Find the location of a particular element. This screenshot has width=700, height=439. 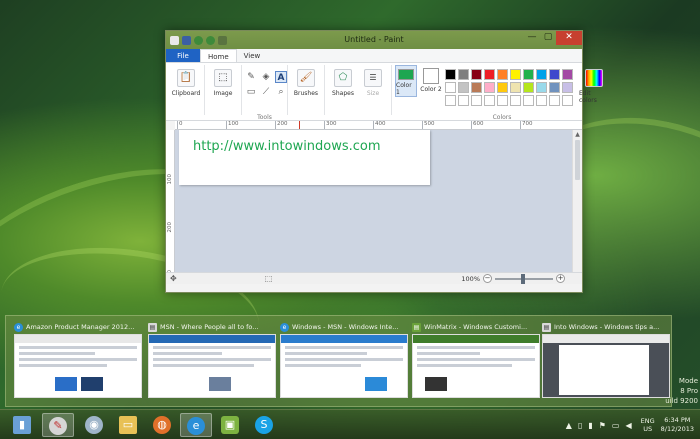

shapes-group: ⬠ Shapes ☰ Size is located at coordinates (358, 90).